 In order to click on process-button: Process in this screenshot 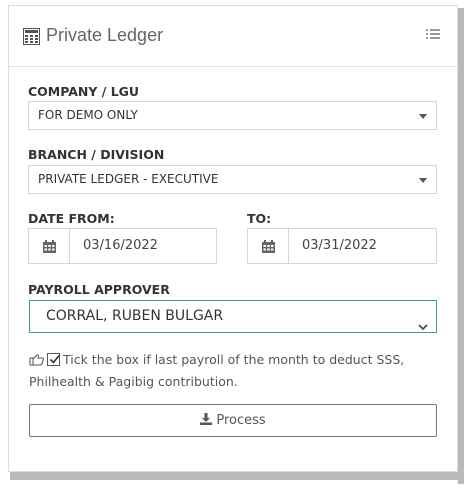, I will do `click(233, 420)`.